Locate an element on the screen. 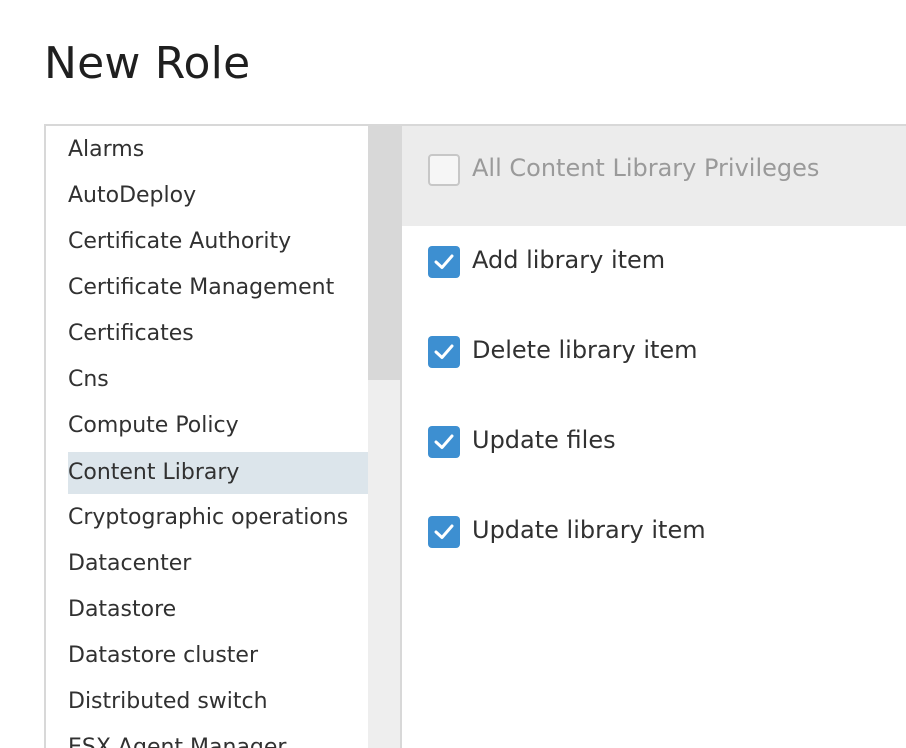 The height and width of the screenshot is (748, 906). category-item-cryptographic-operations: Cryptographic operations is located at coordinates (208, 518).